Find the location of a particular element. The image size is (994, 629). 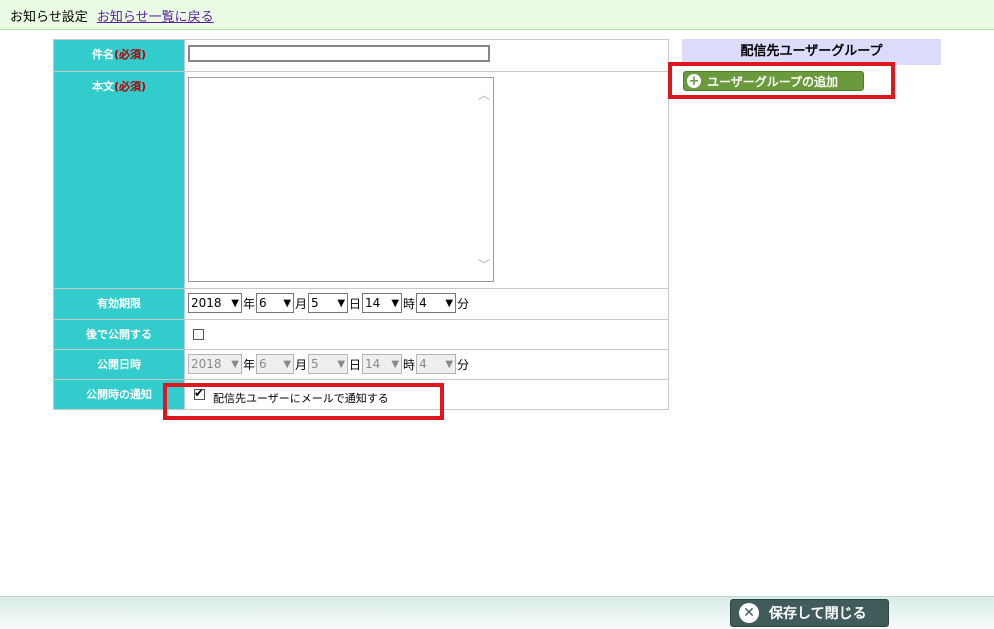

valid-minute-select: 4 ▼ is located at coordinates (436, 303).